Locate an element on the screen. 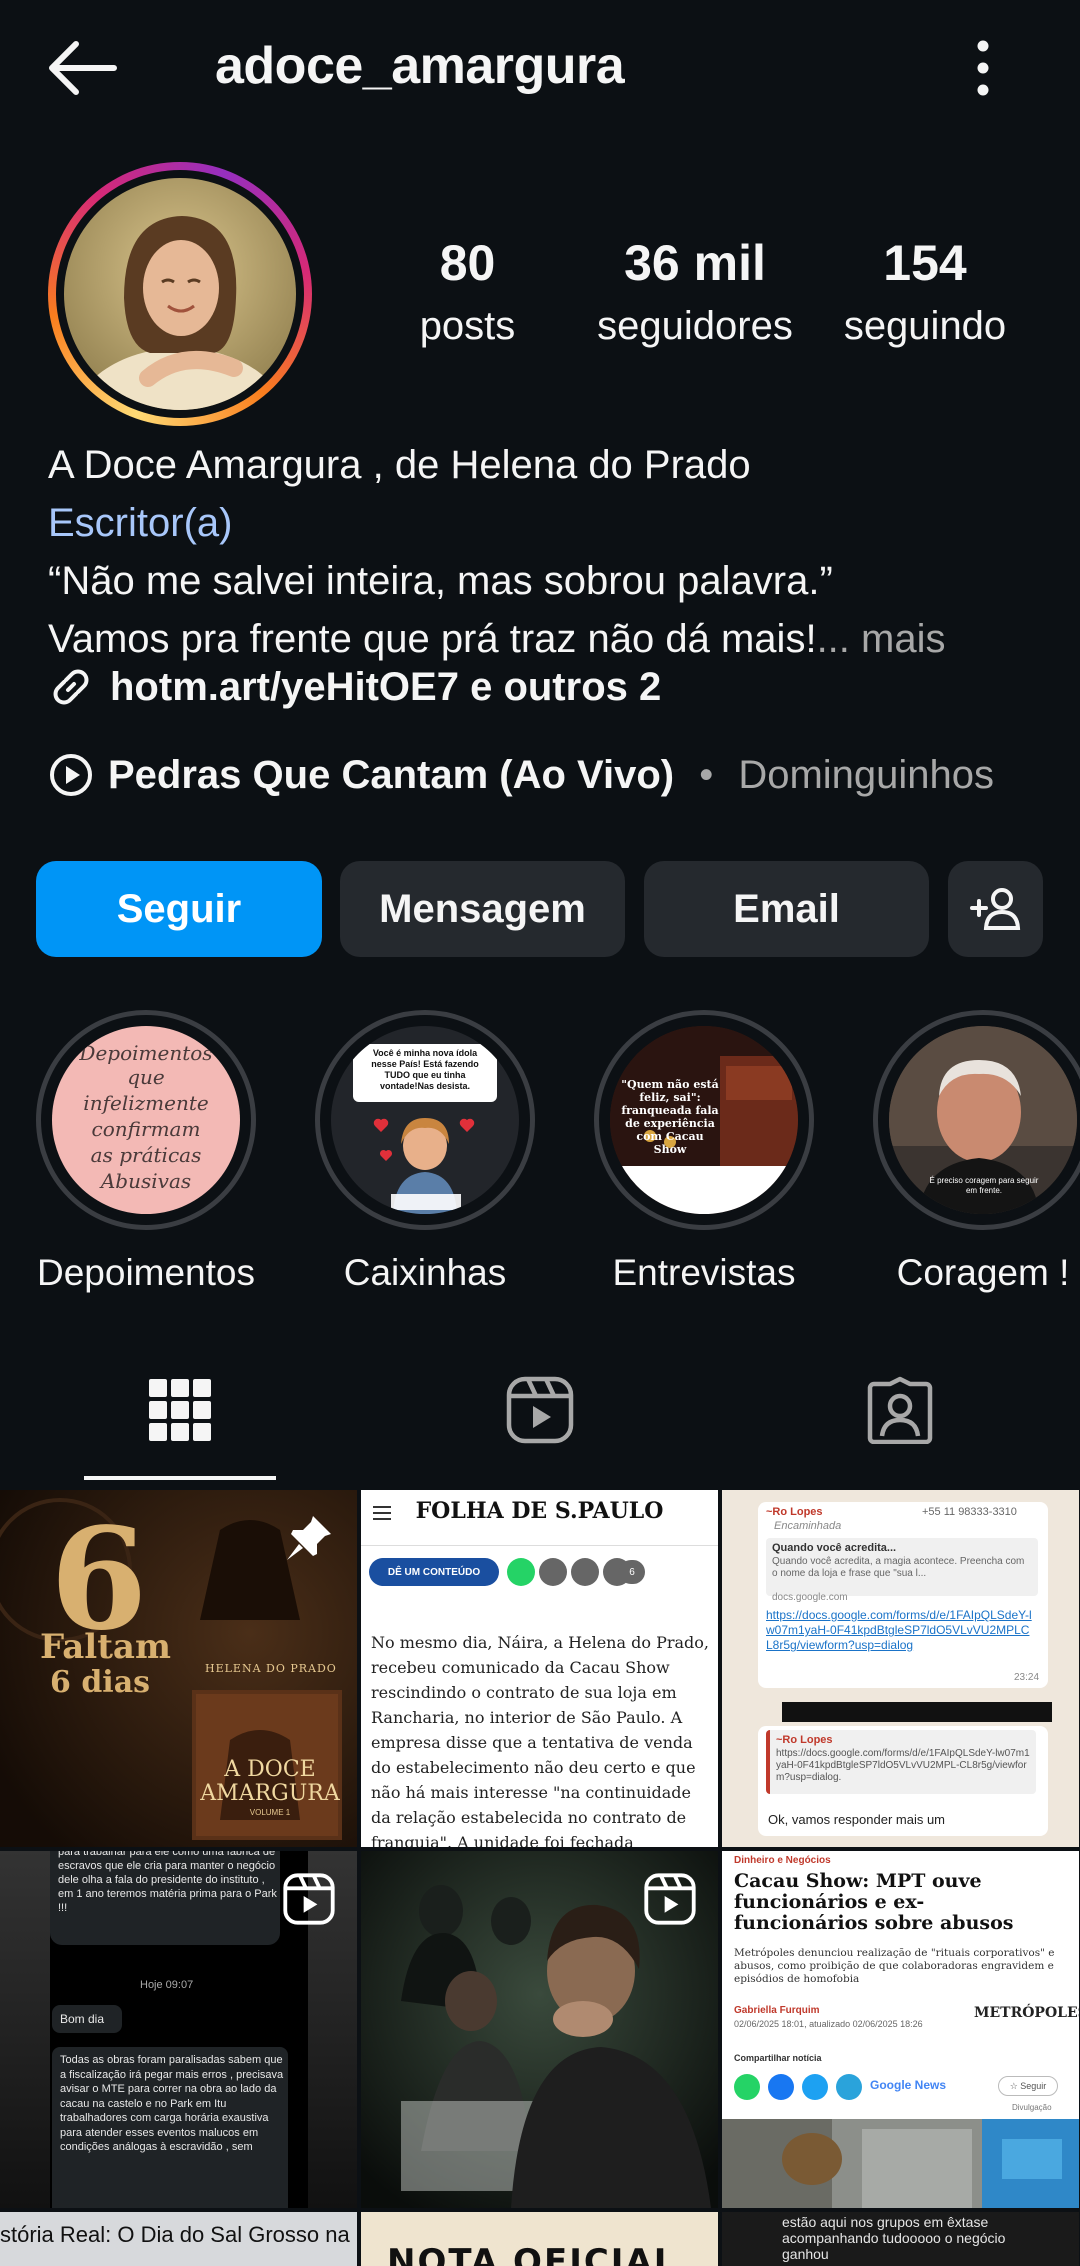 The width and height of the screenshot is (1080, 2266). highlight-label: Coragem ! is located at coordinates (983, 1272).